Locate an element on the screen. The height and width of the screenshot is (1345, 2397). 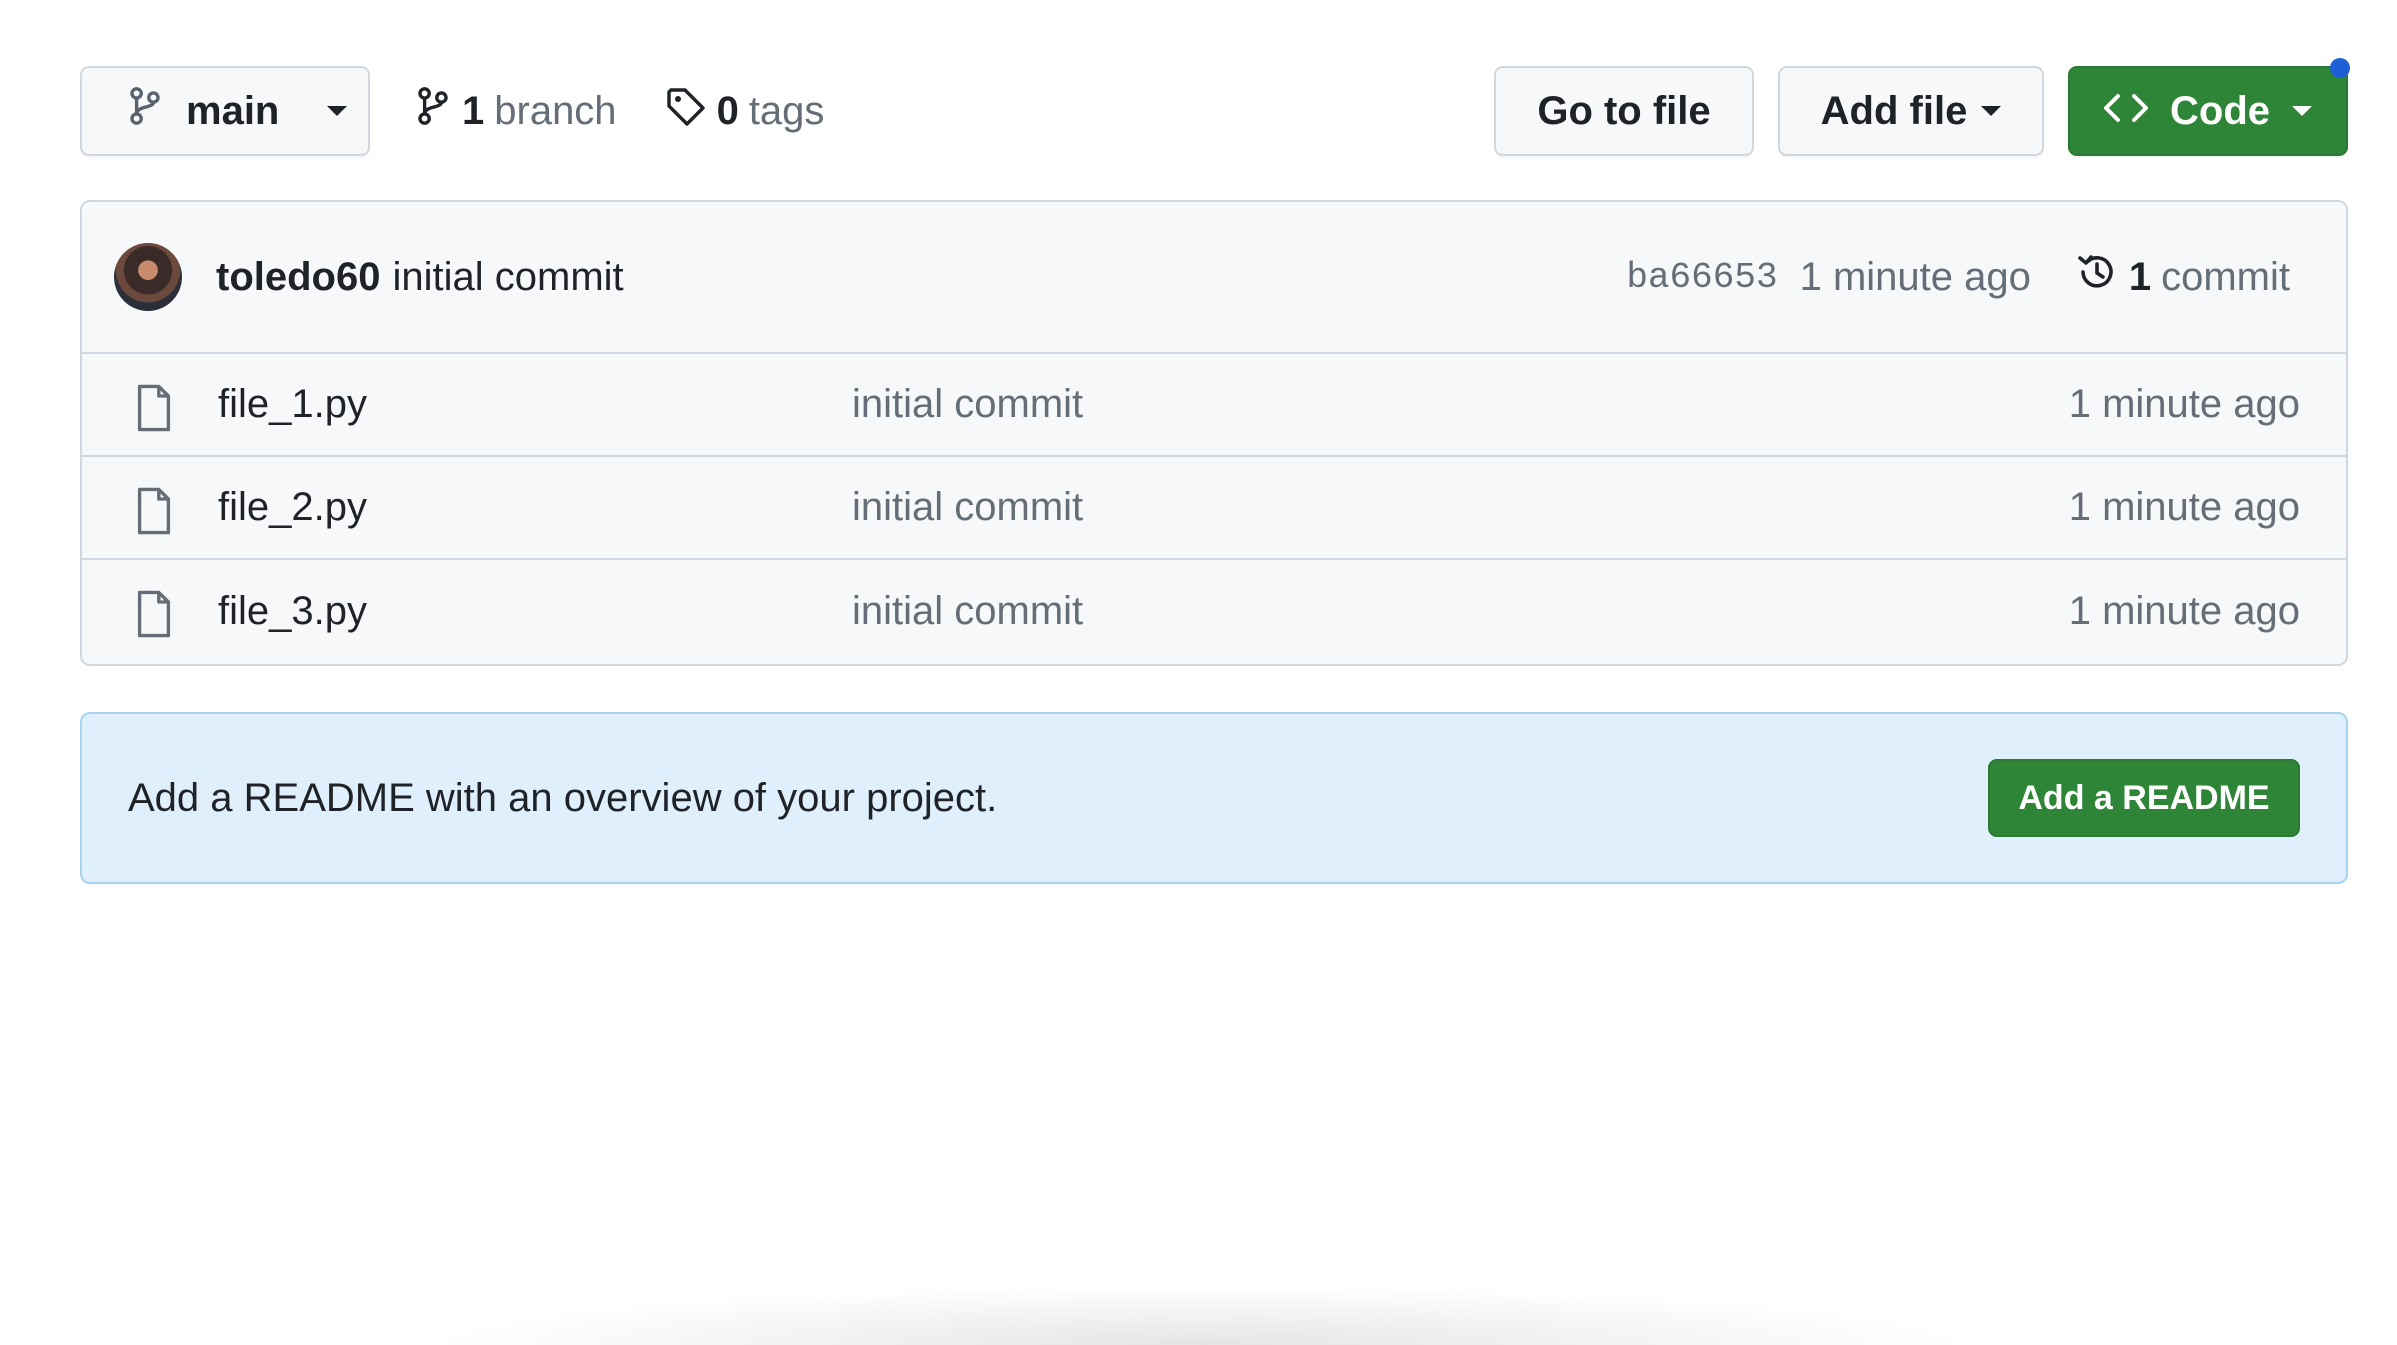
branches-count: 1 is located at coordinates (473, 110).